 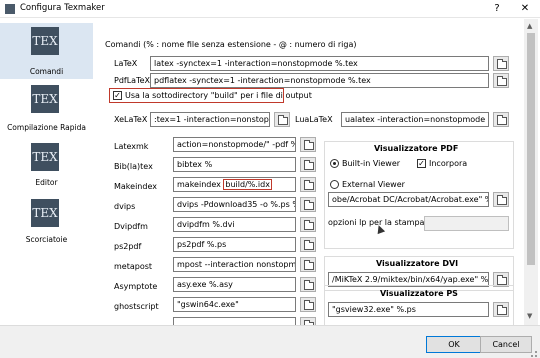 I want to click on close-button: ✕, so click(x=525, y=9).